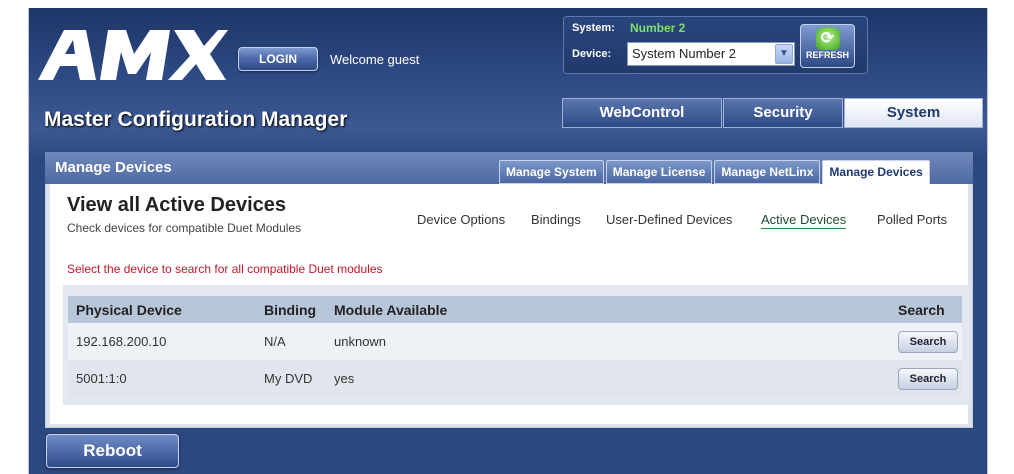 The image size is (1014, 474). Describe the element at coordinates (913, 113) in the screenshot. I see `tab-system: System` at that location.